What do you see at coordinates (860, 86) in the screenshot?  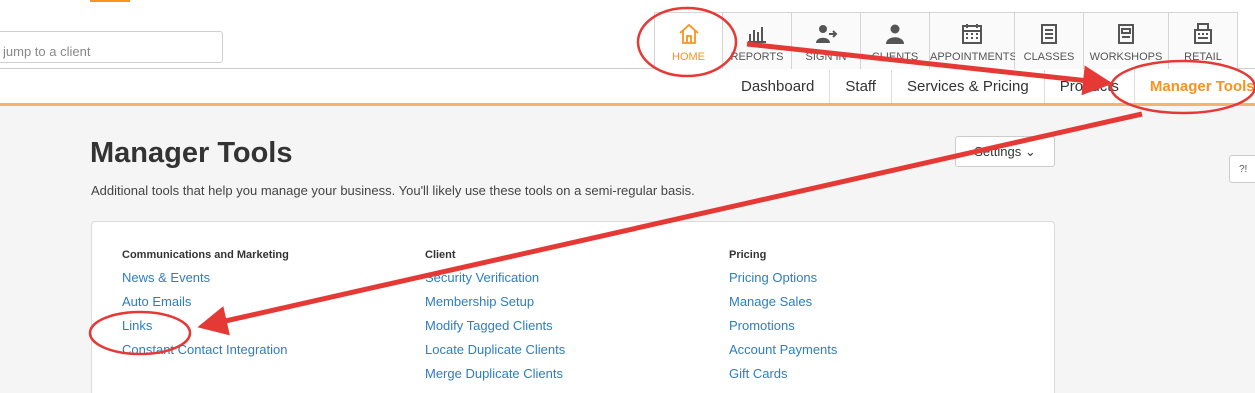 I see `subnav-staff: Staff` at bounding box center [860, 86].